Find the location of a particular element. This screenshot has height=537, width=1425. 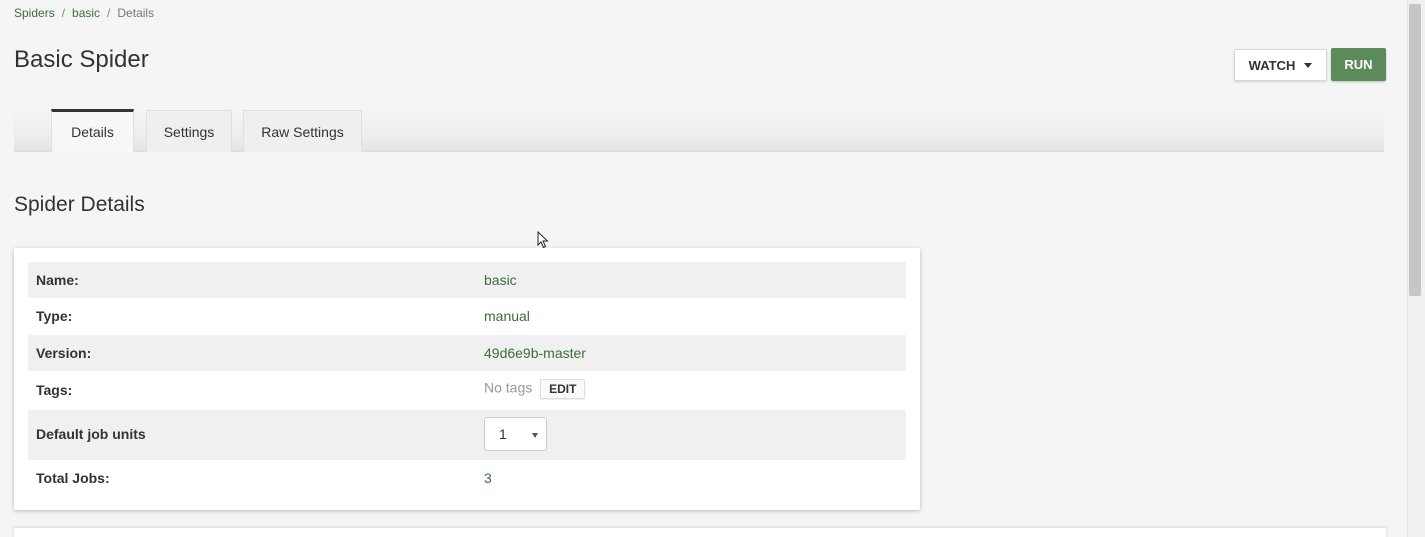

detail-row-total-jobs: Total Jobs: 3 is located at coordinates (467, 478).